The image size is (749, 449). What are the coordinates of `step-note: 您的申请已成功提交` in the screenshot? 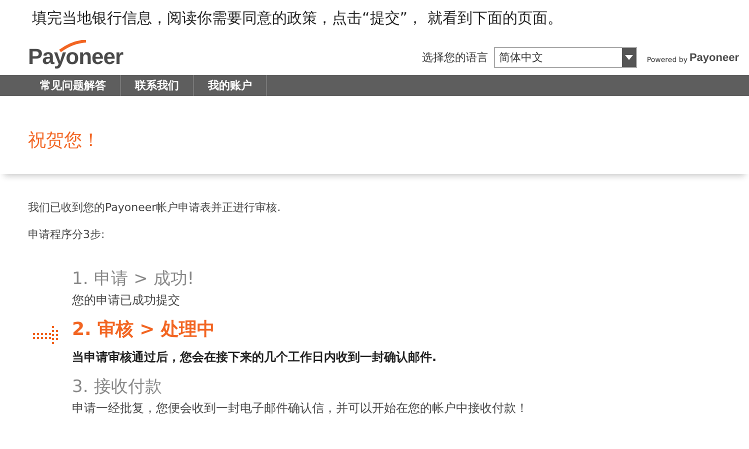 It's located at (126, 300).